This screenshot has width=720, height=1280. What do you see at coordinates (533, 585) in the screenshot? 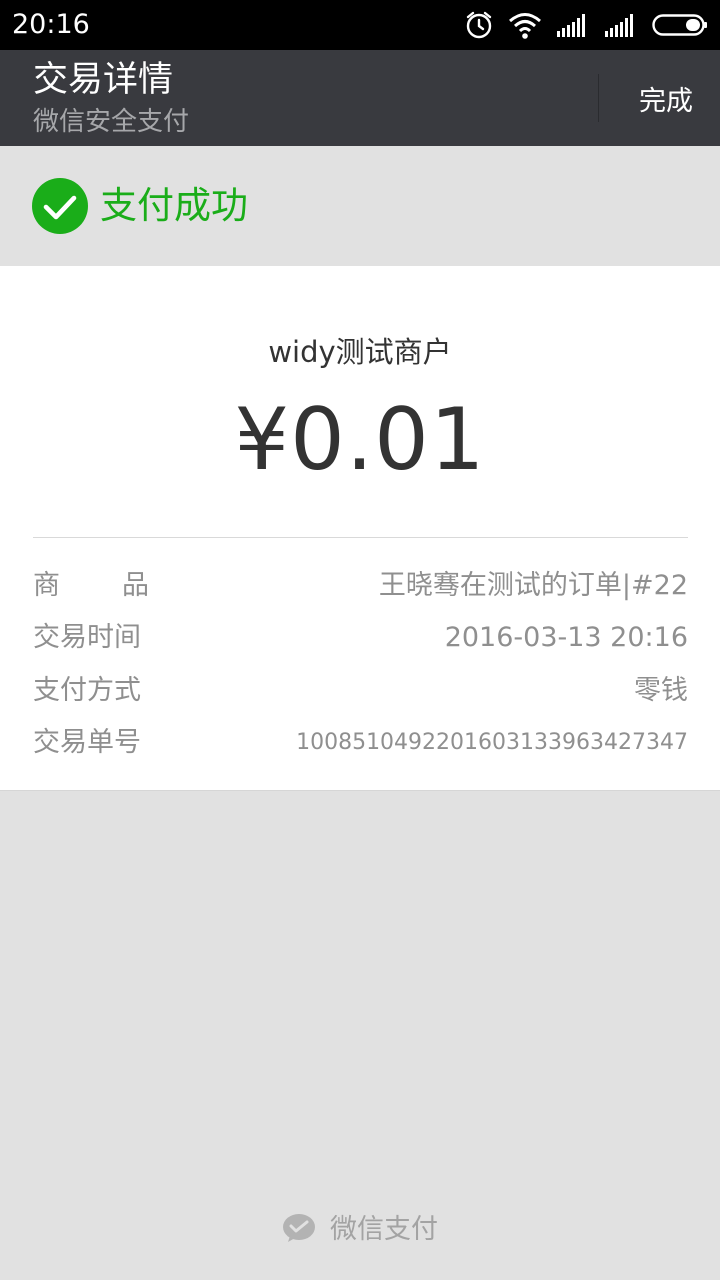
I see `detail-value: 王晓骞在测试的订单|#22` at bounding box center [533, 585].